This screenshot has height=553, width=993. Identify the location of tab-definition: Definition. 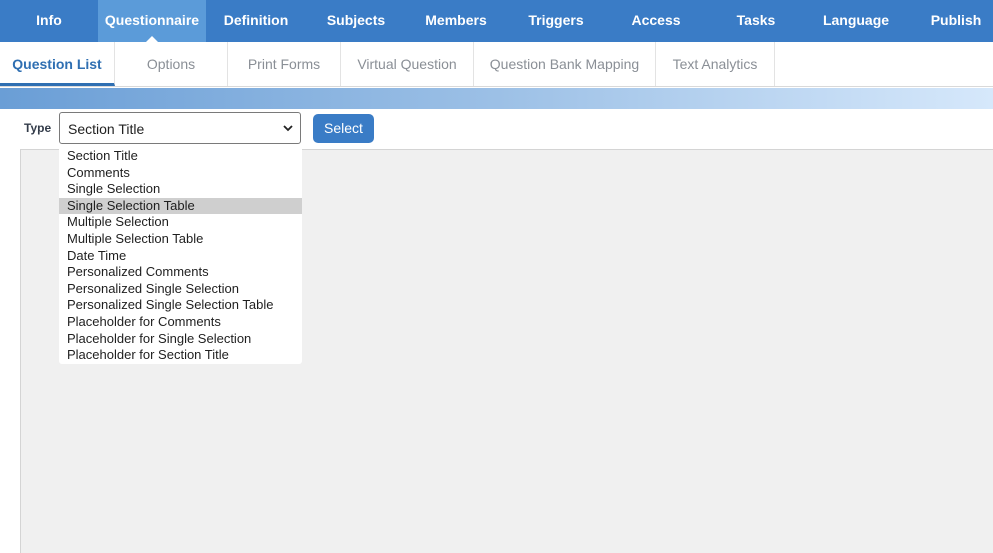
(256, 21).